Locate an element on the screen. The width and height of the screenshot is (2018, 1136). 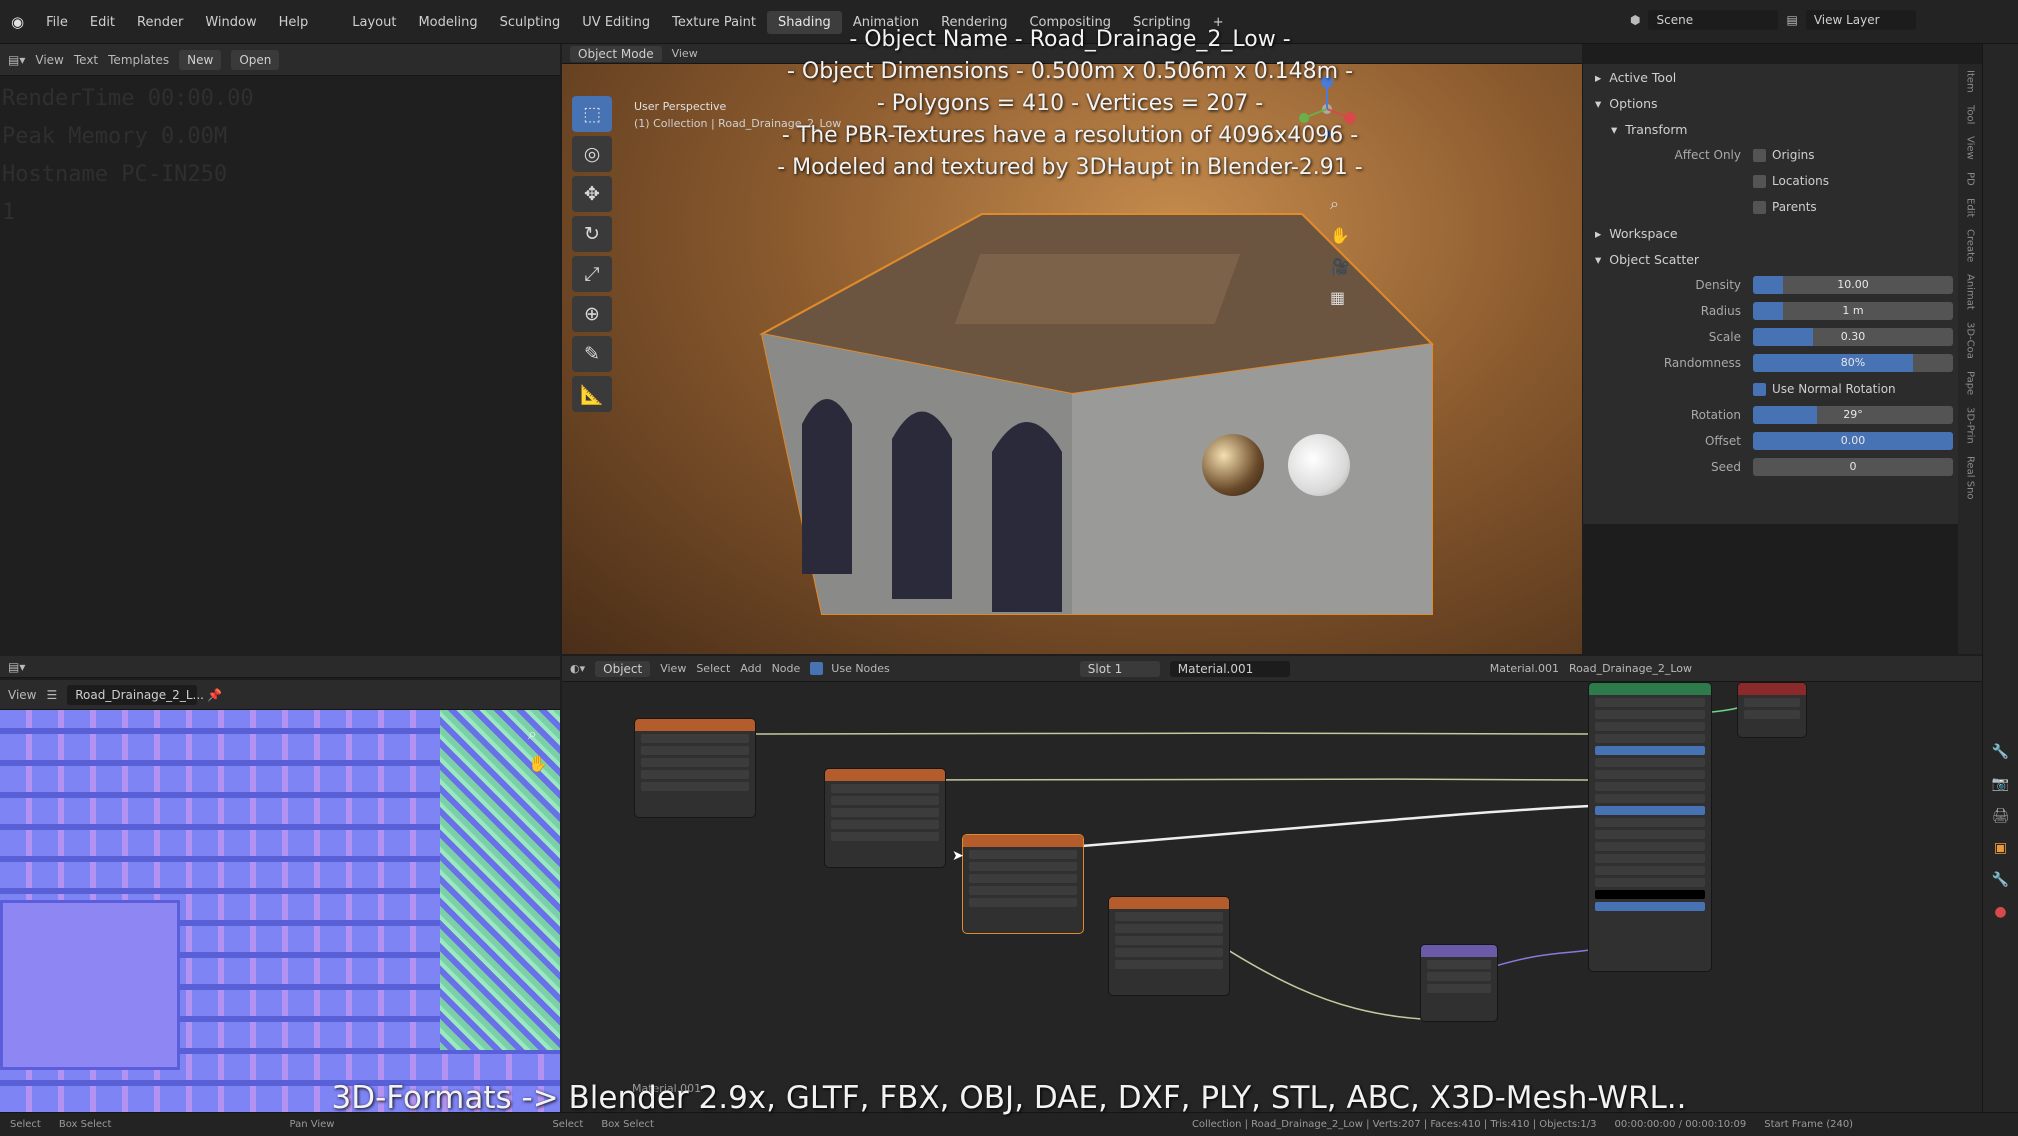
scatter-field-slider: 0.30 is located at coordinates (1853, 337).